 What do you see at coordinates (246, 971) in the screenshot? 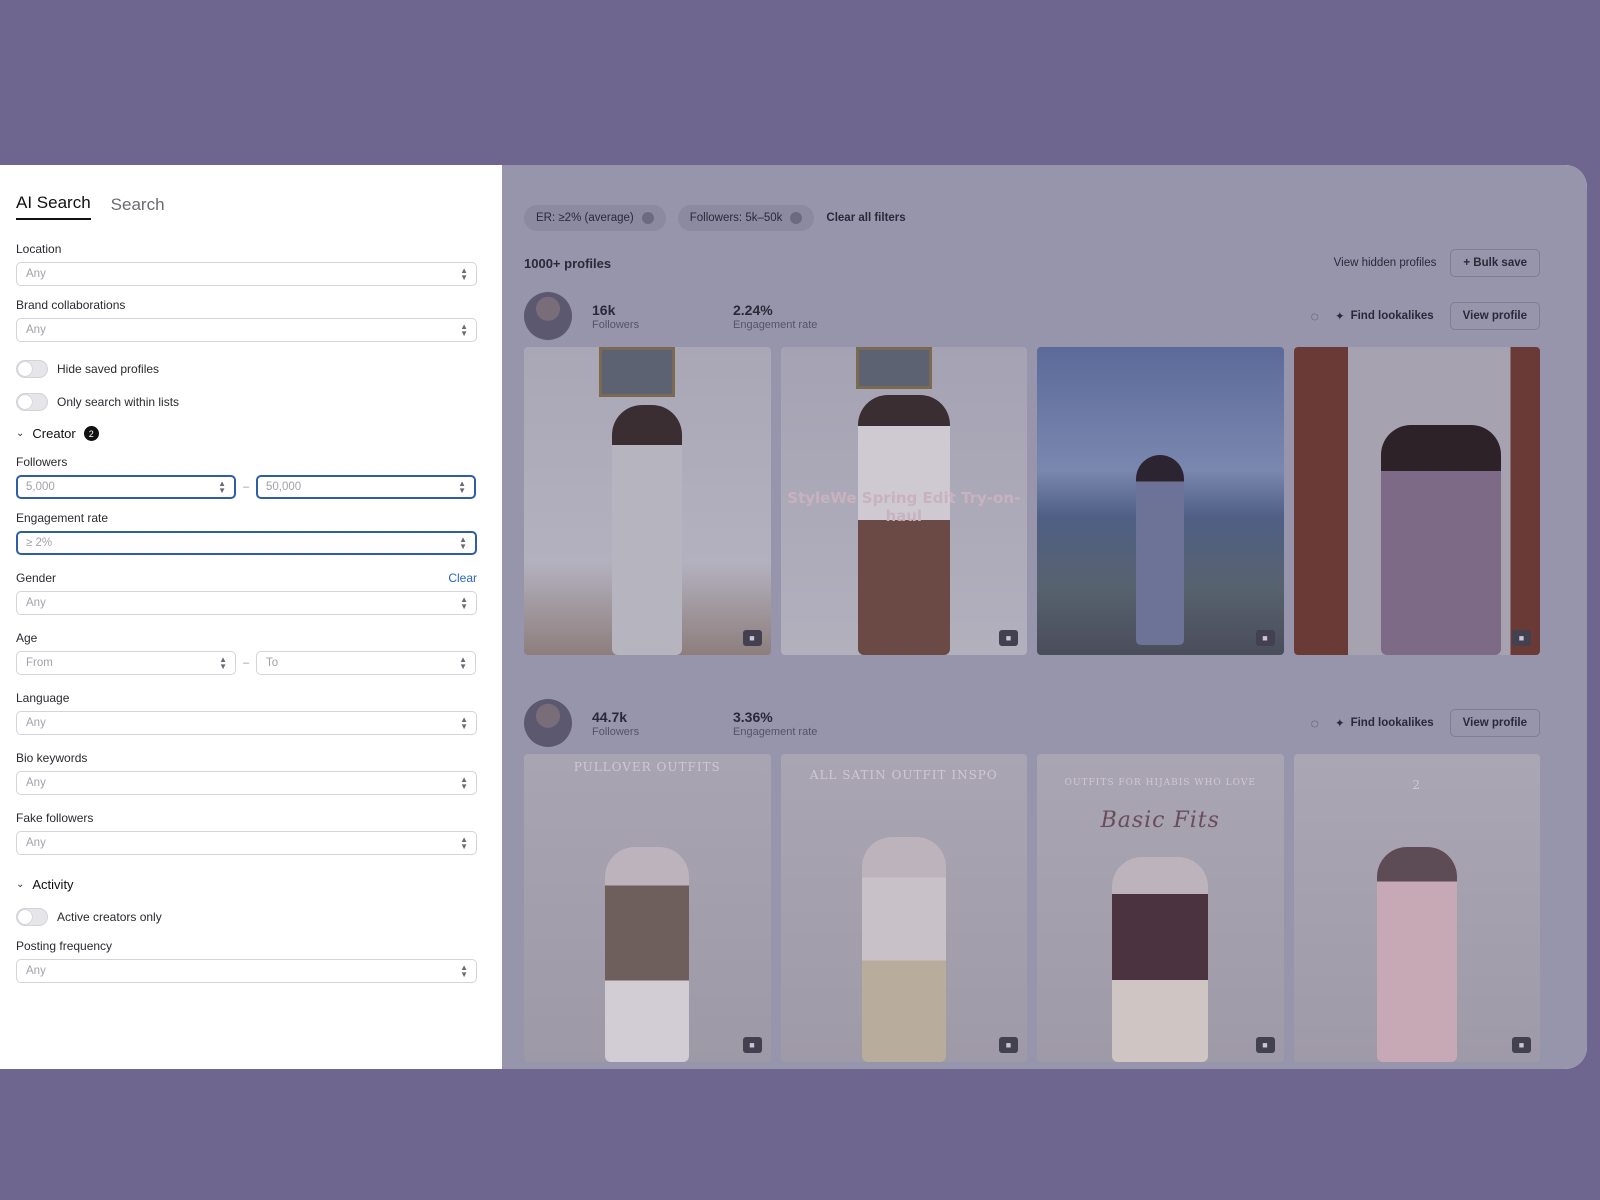
I see `posting-frequency-select: Any ▲ ▼` at bounding box center [246, 971].